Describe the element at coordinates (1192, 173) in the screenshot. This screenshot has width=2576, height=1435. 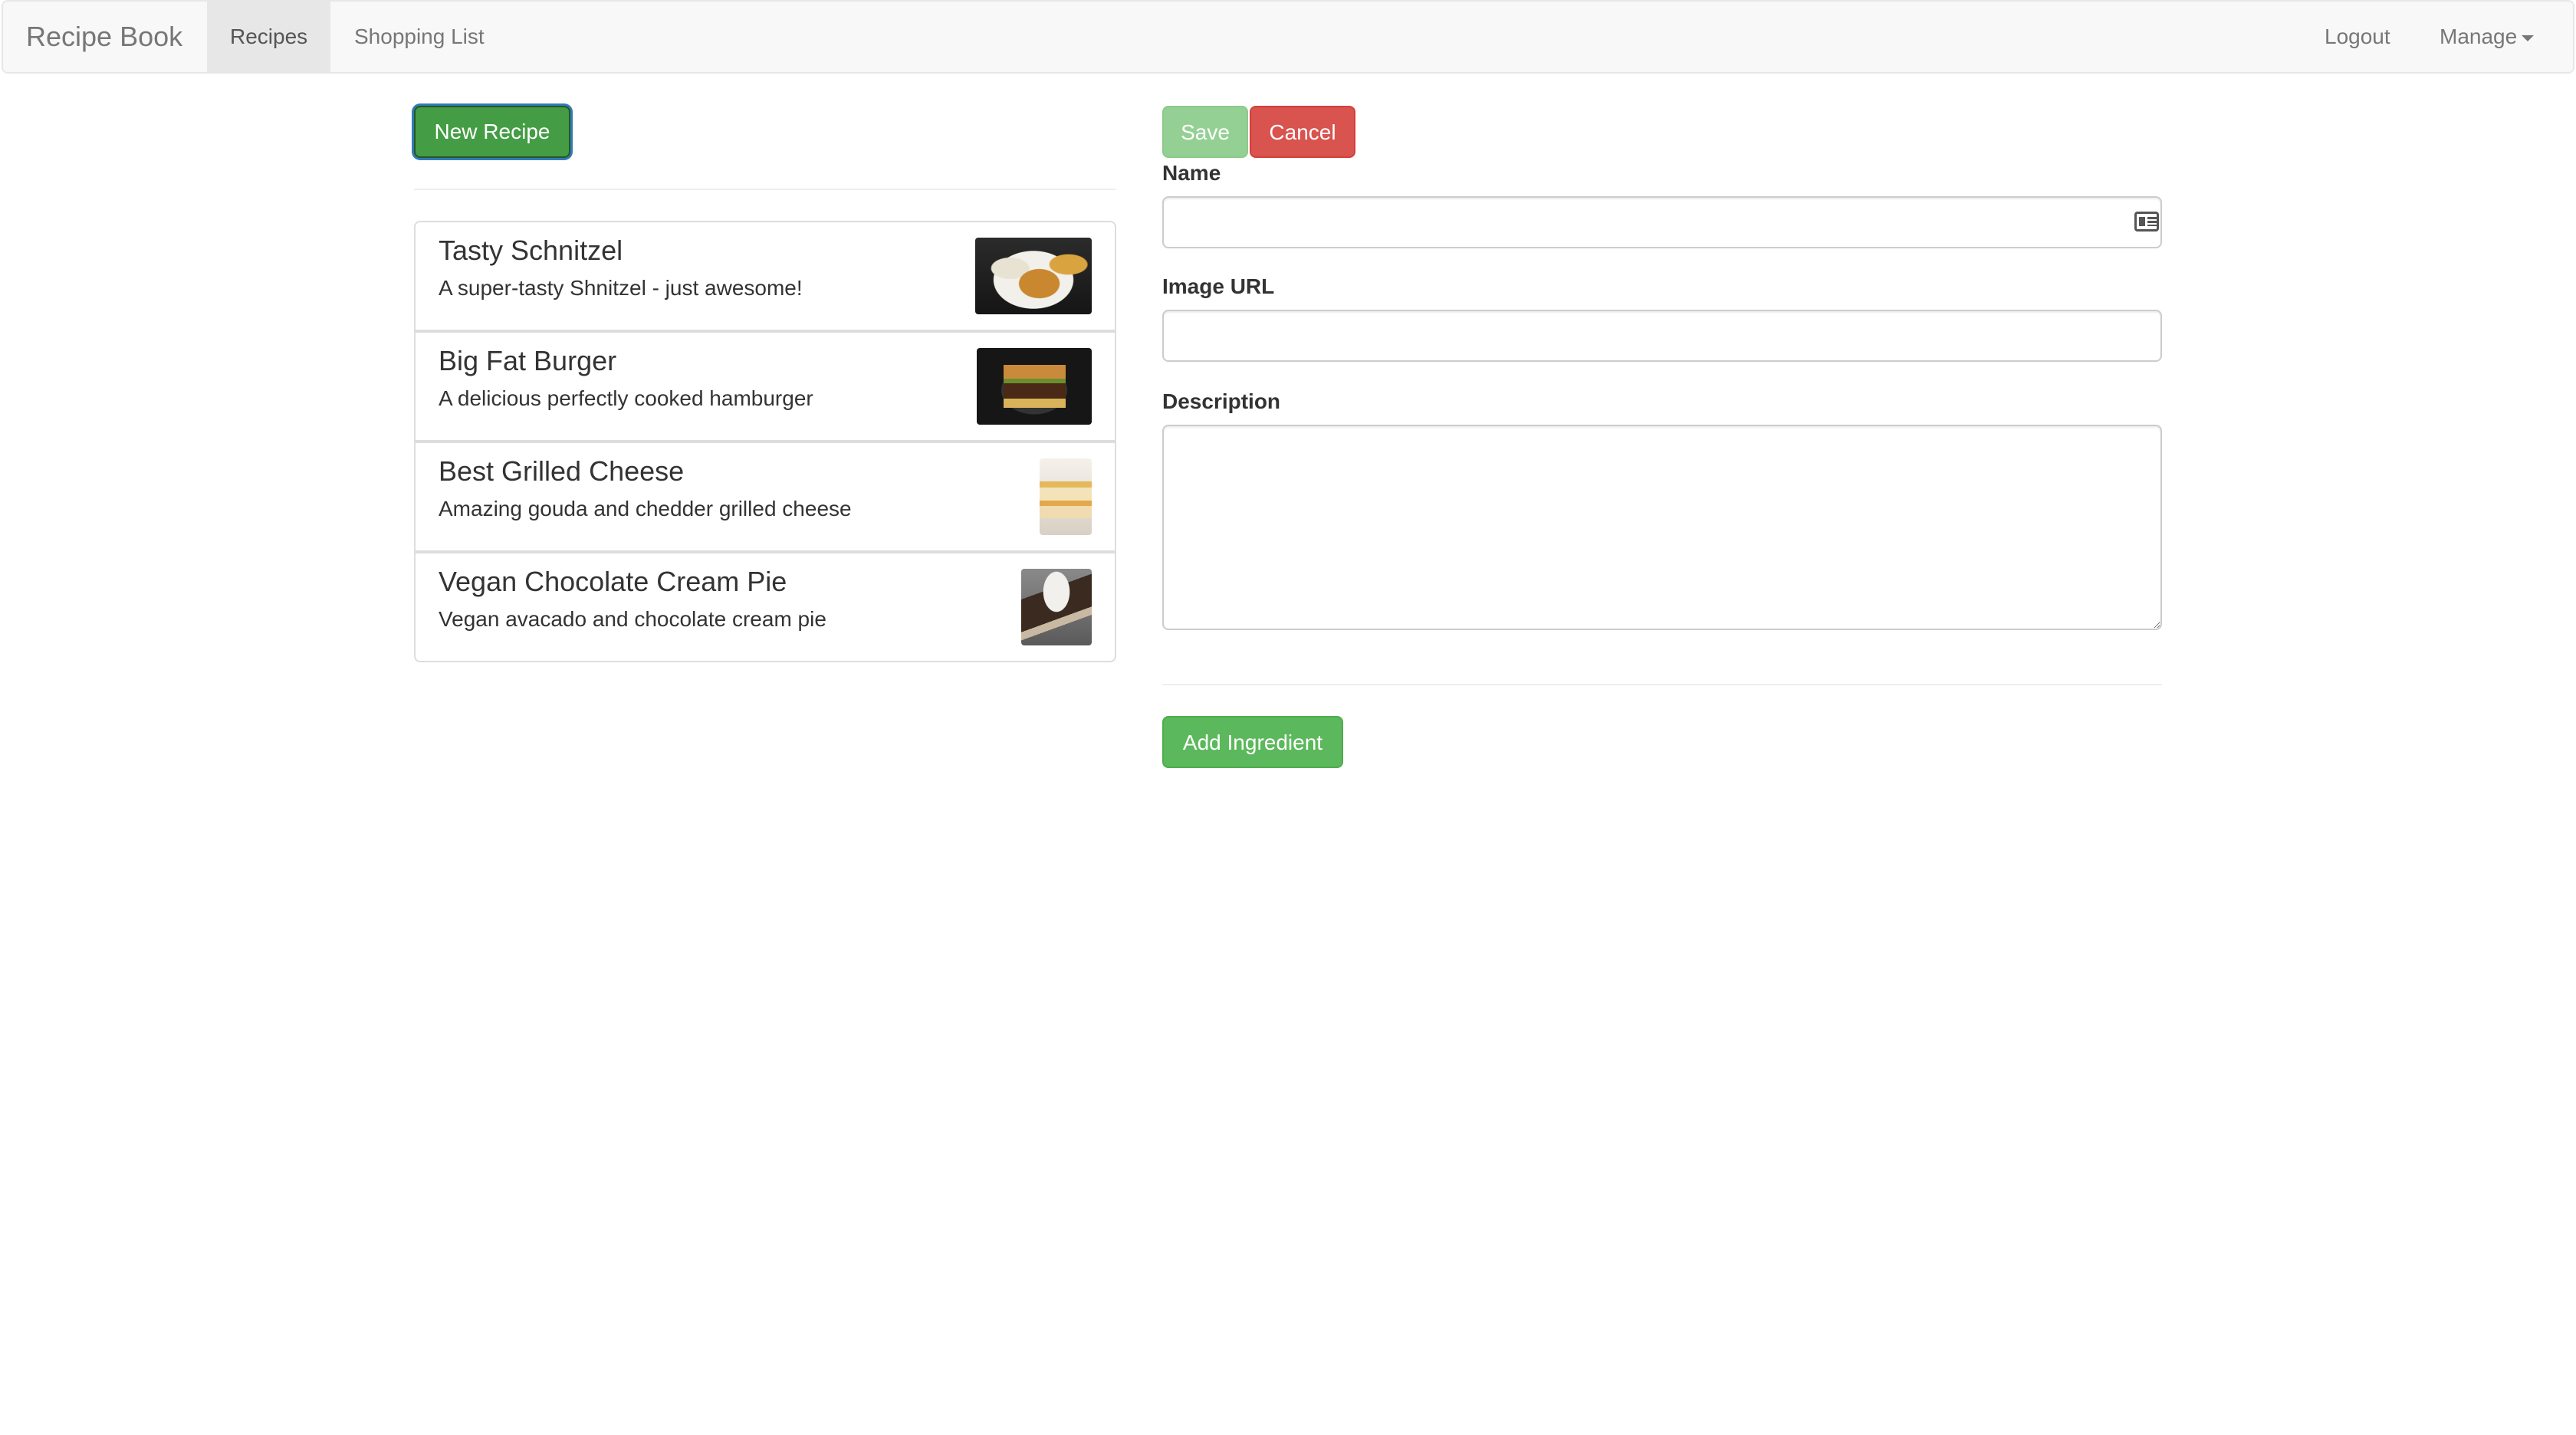
I see `name-label: Name` at that location.